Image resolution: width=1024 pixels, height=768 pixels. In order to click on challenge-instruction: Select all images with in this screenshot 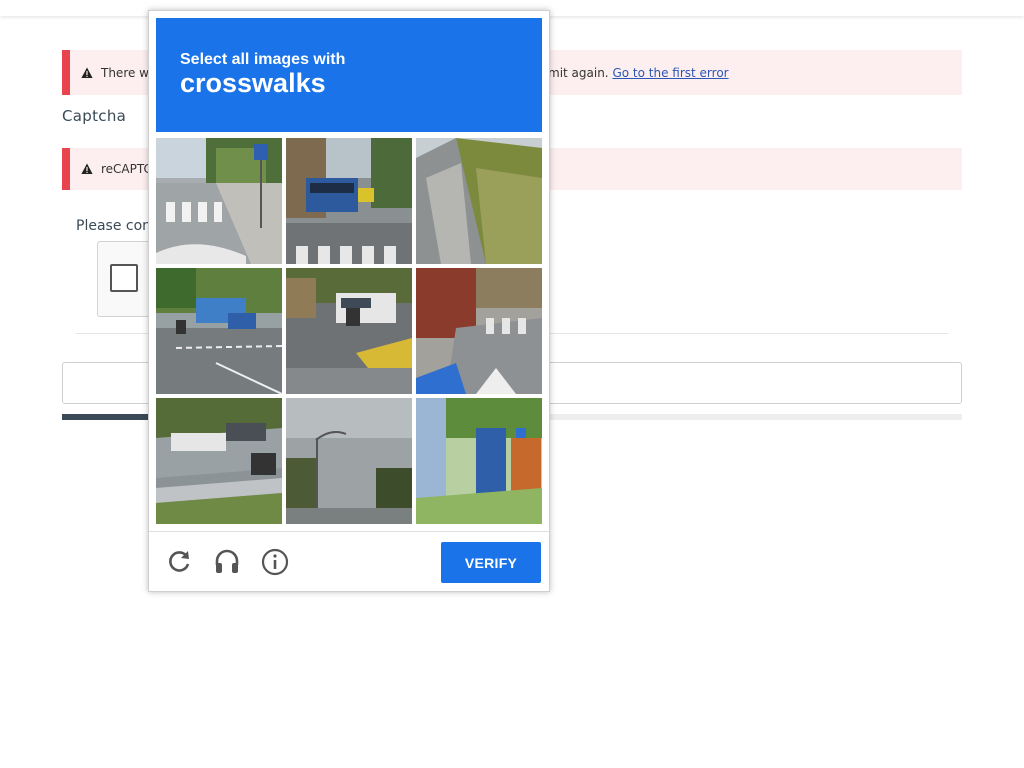, I will do `click(263, 59)`.